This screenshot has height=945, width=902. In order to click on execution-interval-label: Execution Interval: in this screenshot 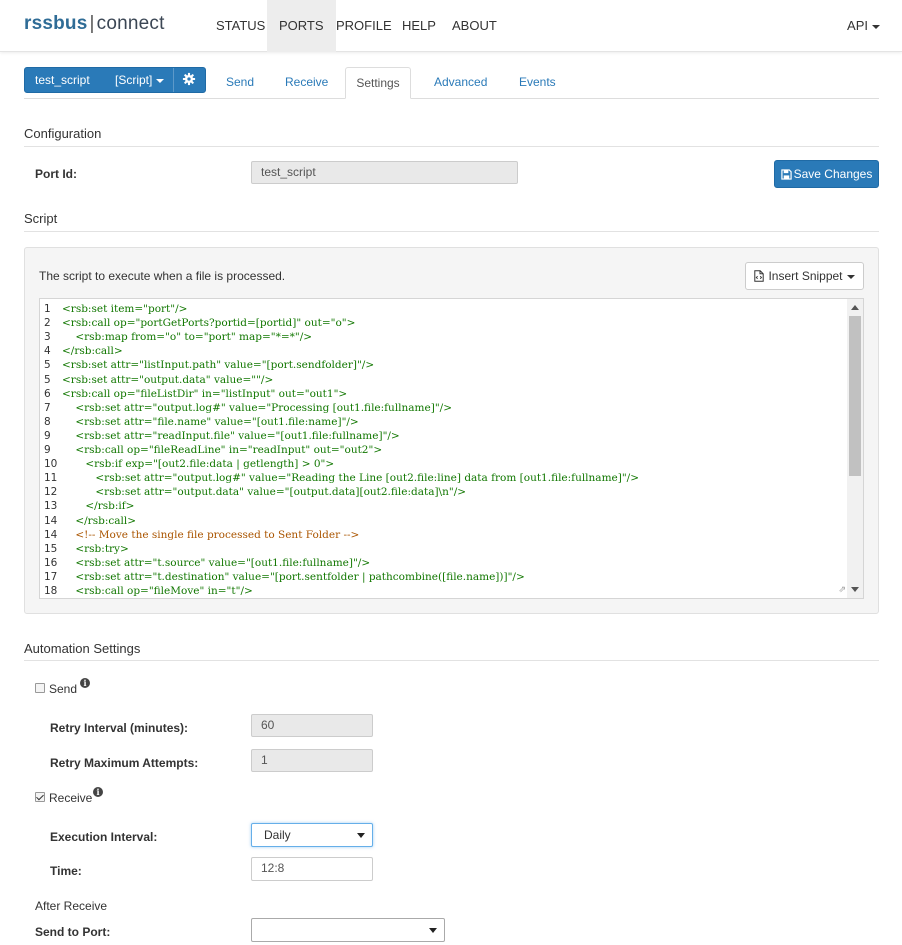, I will do `click(104, 837)`.